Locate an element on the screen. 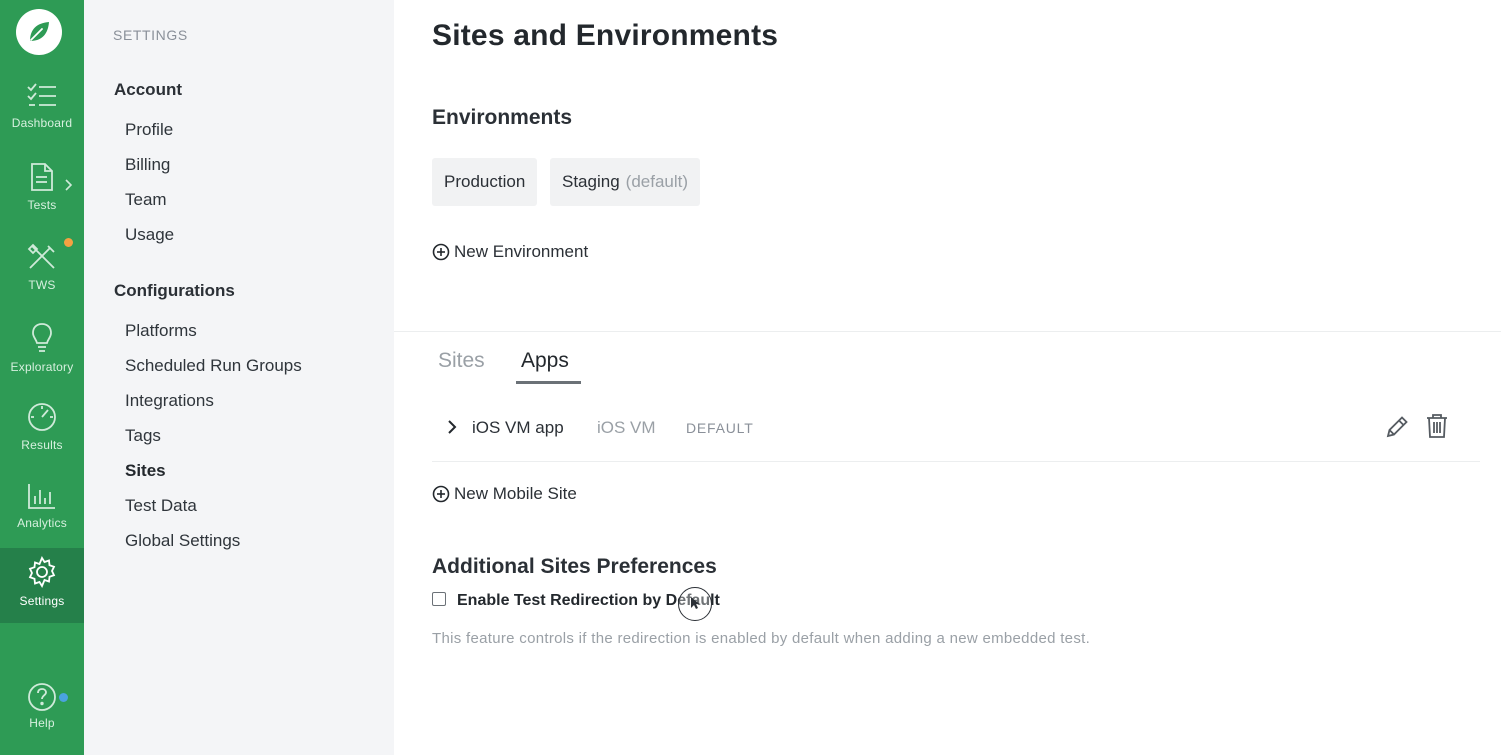  sidebar-item-integrations: Integrations is located at coordinates (169, 401).